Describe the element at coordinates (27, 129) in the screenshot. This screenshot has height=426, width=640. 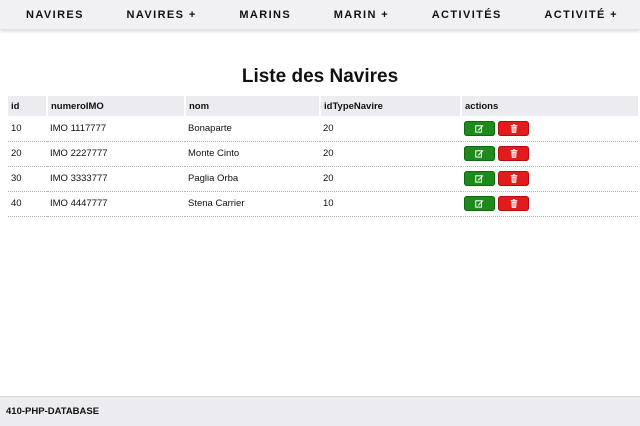
I see `cell-id: 10` at that location.